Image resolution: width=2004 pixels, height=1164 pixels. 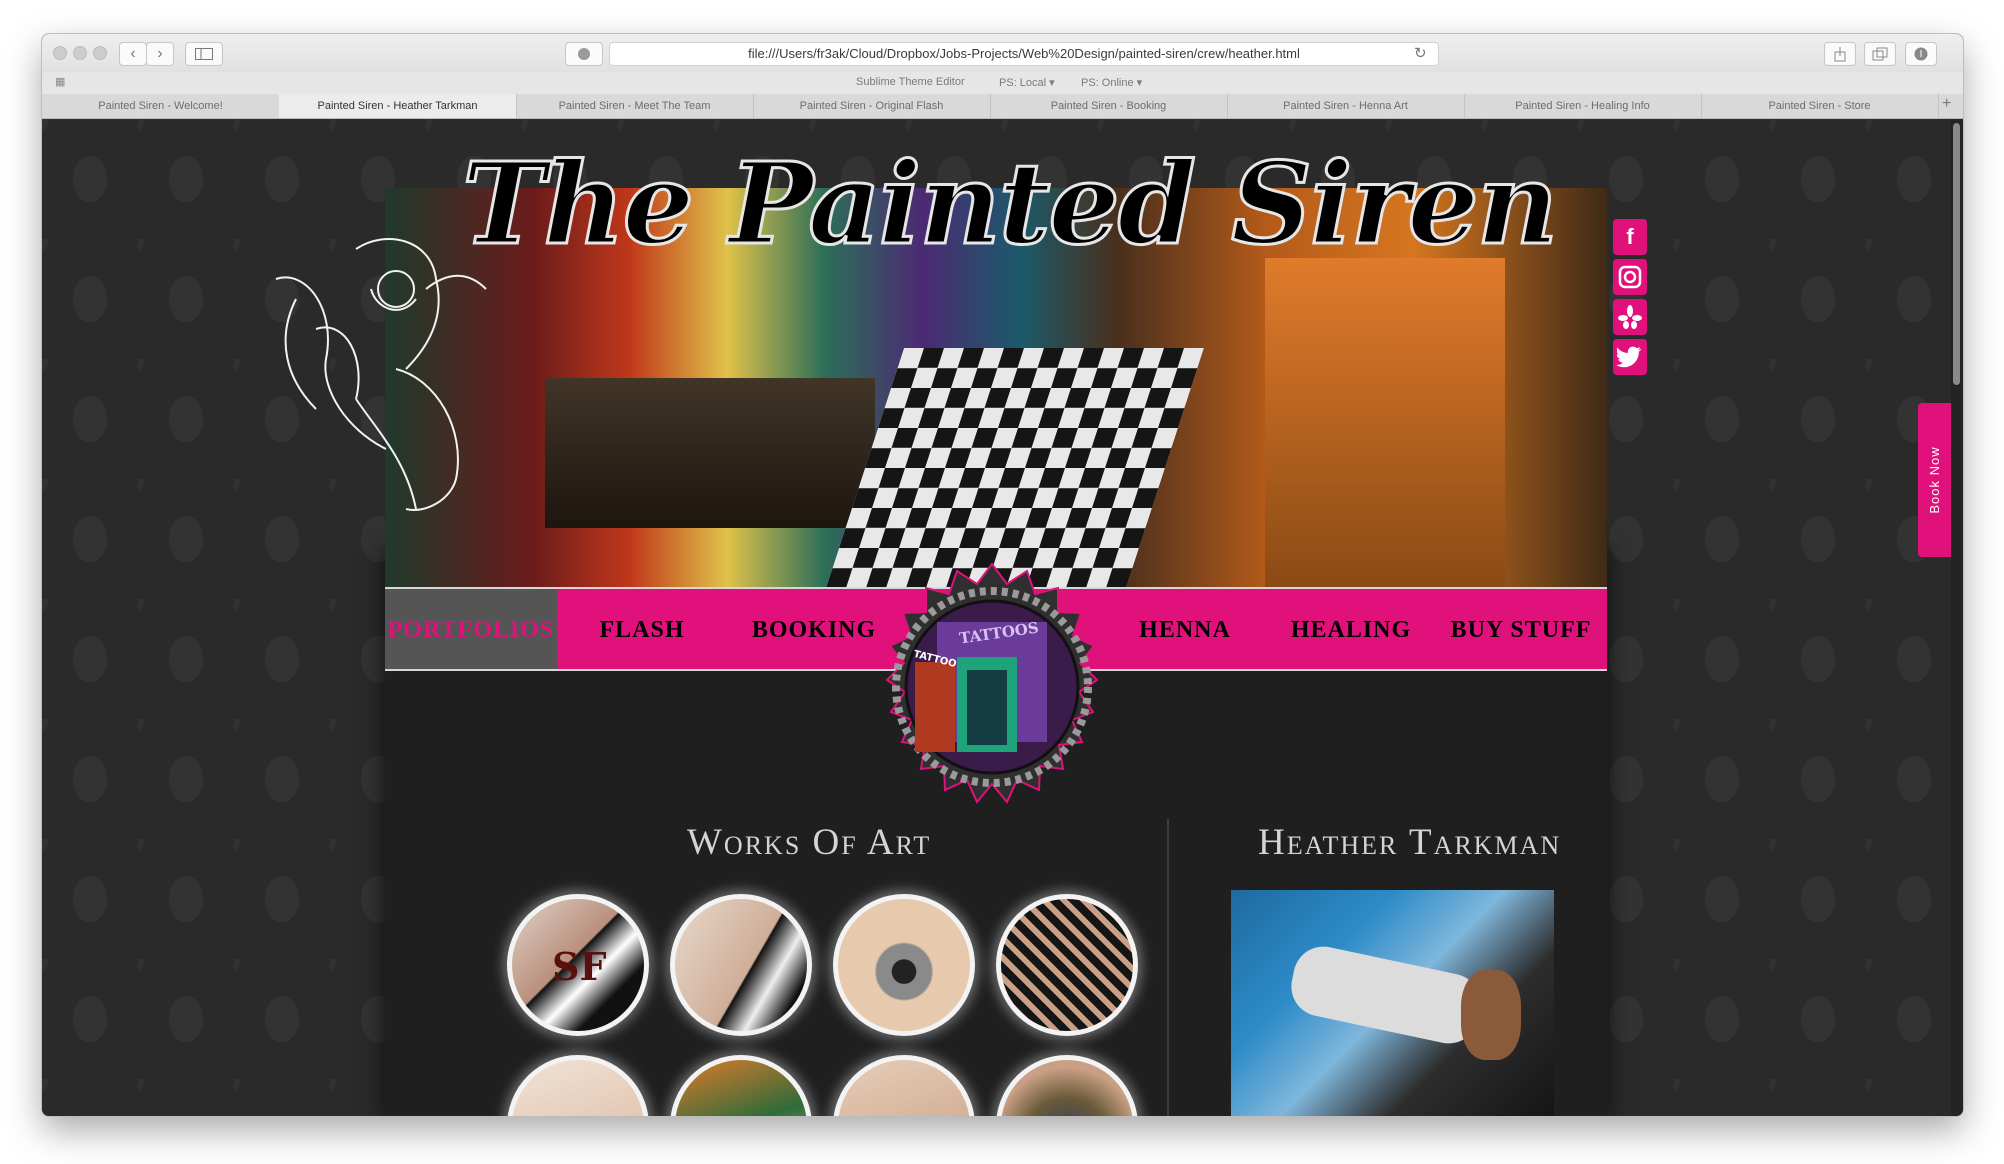 I want to click on shop-emblem: TATTOOS TATTOO, so click(x=992, y=687).